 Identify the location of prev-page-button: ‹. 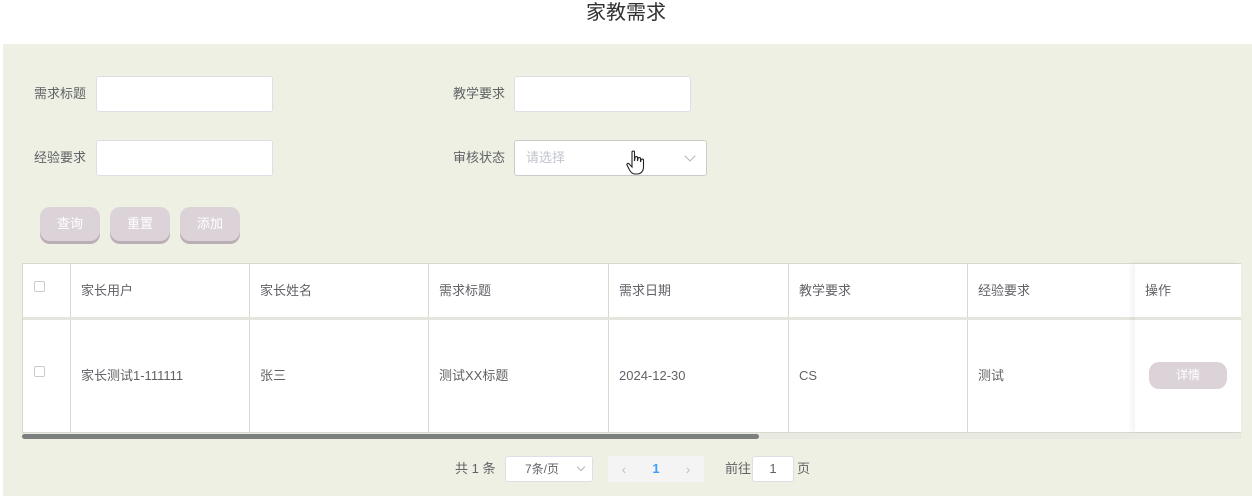
(624, 469).